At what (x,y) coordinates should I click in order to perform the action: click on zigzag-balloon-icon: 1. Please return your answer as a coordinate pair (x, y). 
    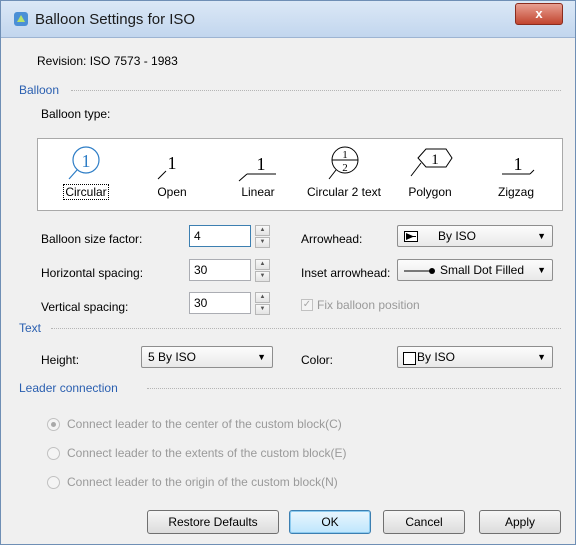
    Looking at the image, I should click on (518, 164).